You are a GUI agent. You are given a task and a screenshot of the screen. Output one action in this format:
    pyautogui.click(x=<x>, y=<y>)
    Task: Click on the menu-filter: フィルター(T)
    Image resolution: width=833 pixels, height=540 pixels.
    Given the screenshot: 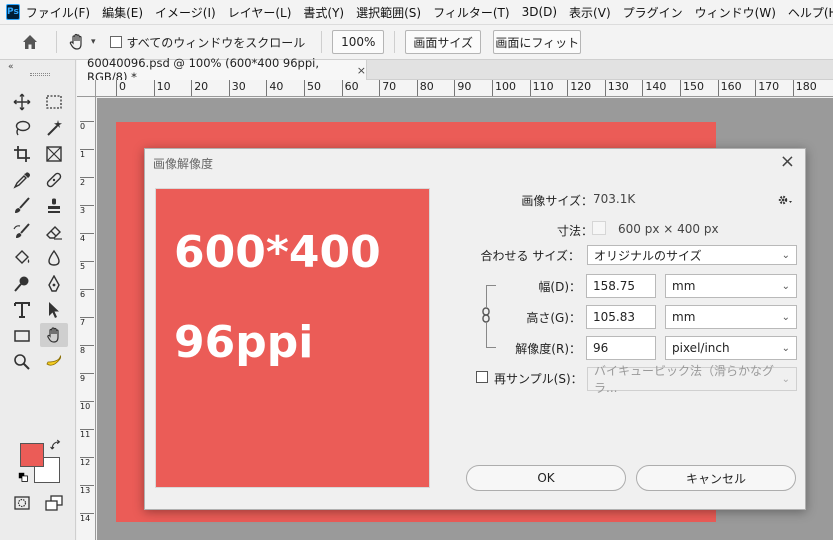 What is the action you would take?
    pyautogui.click(x=471, y=12)
    